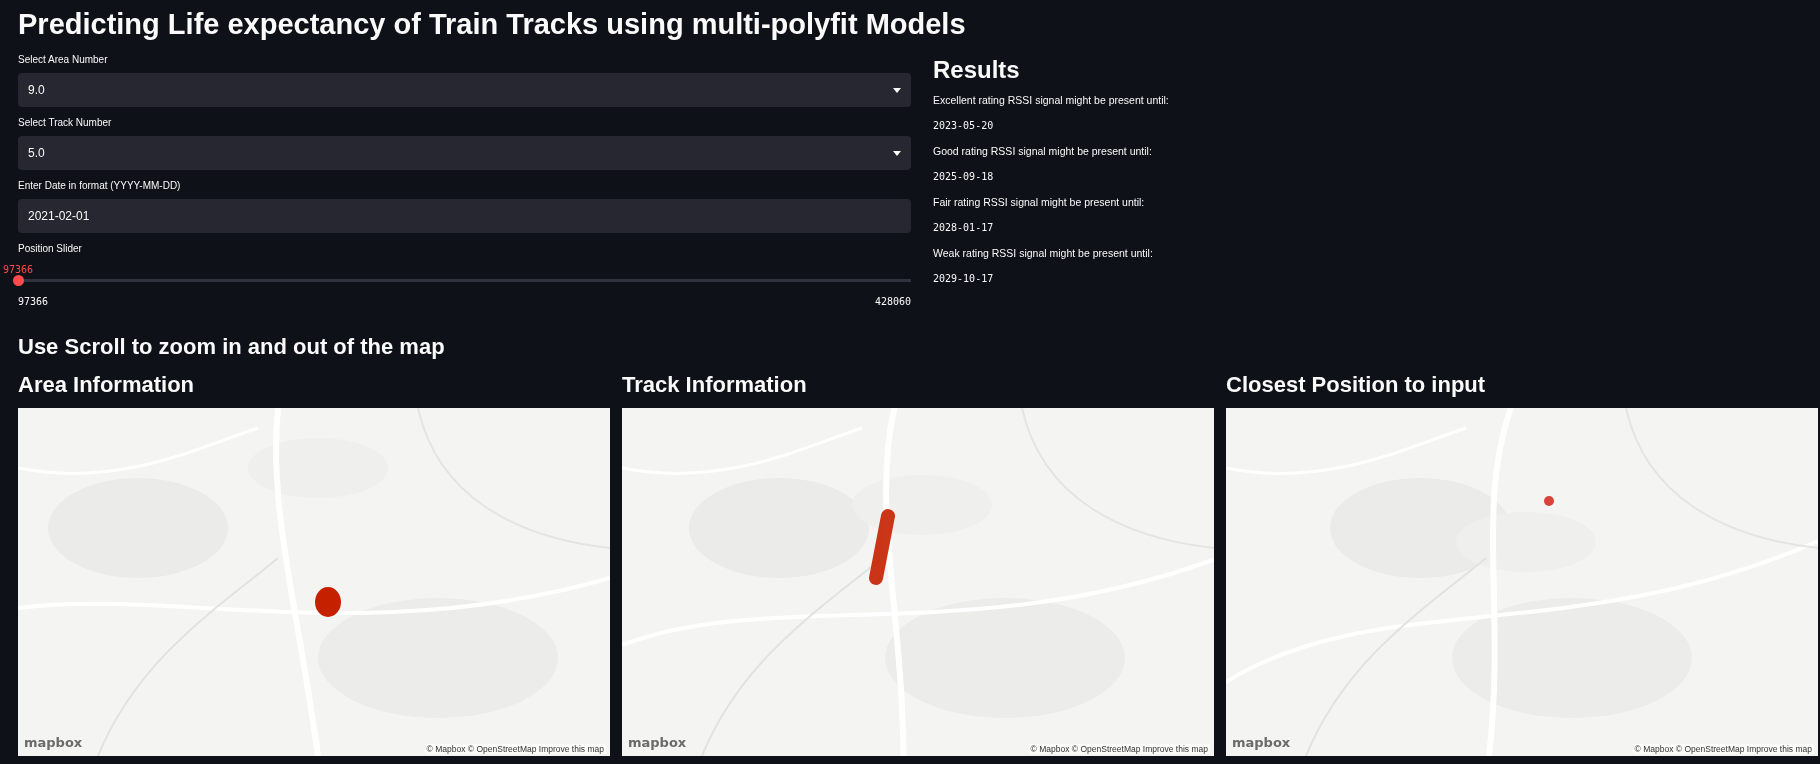  I want to click on slider-value: 97366, so click(18, 269).